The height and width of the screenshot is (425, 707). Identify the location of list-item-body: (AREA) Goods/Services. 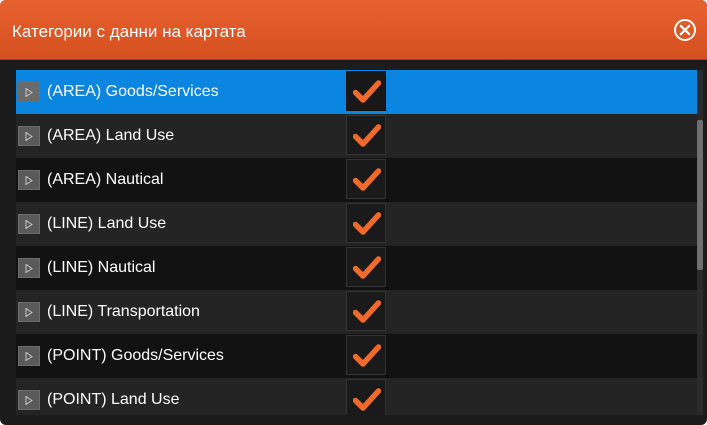
(356, 92).